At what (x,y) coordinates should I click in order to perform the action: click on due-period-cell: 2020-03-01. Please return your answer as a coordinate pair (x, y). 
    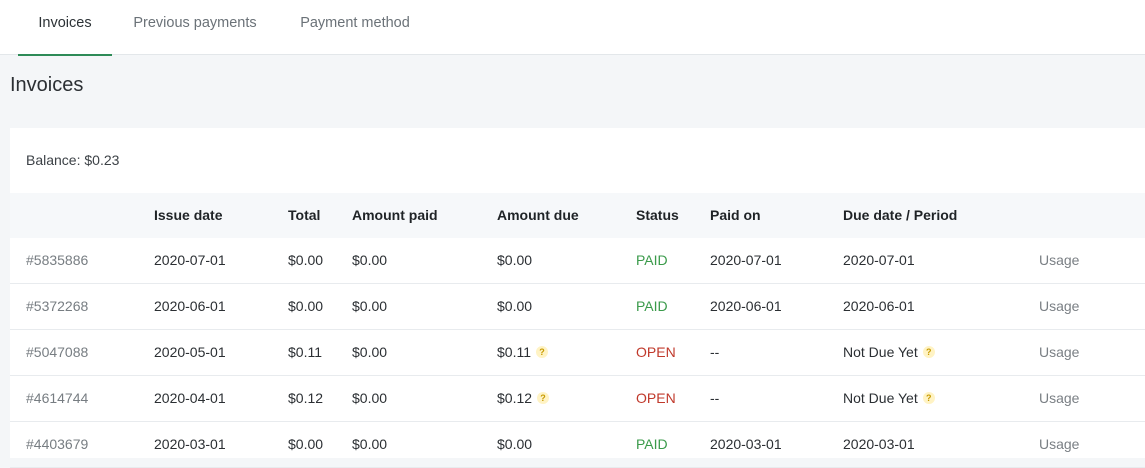
    Looking at the image, I should click on (879, 444).